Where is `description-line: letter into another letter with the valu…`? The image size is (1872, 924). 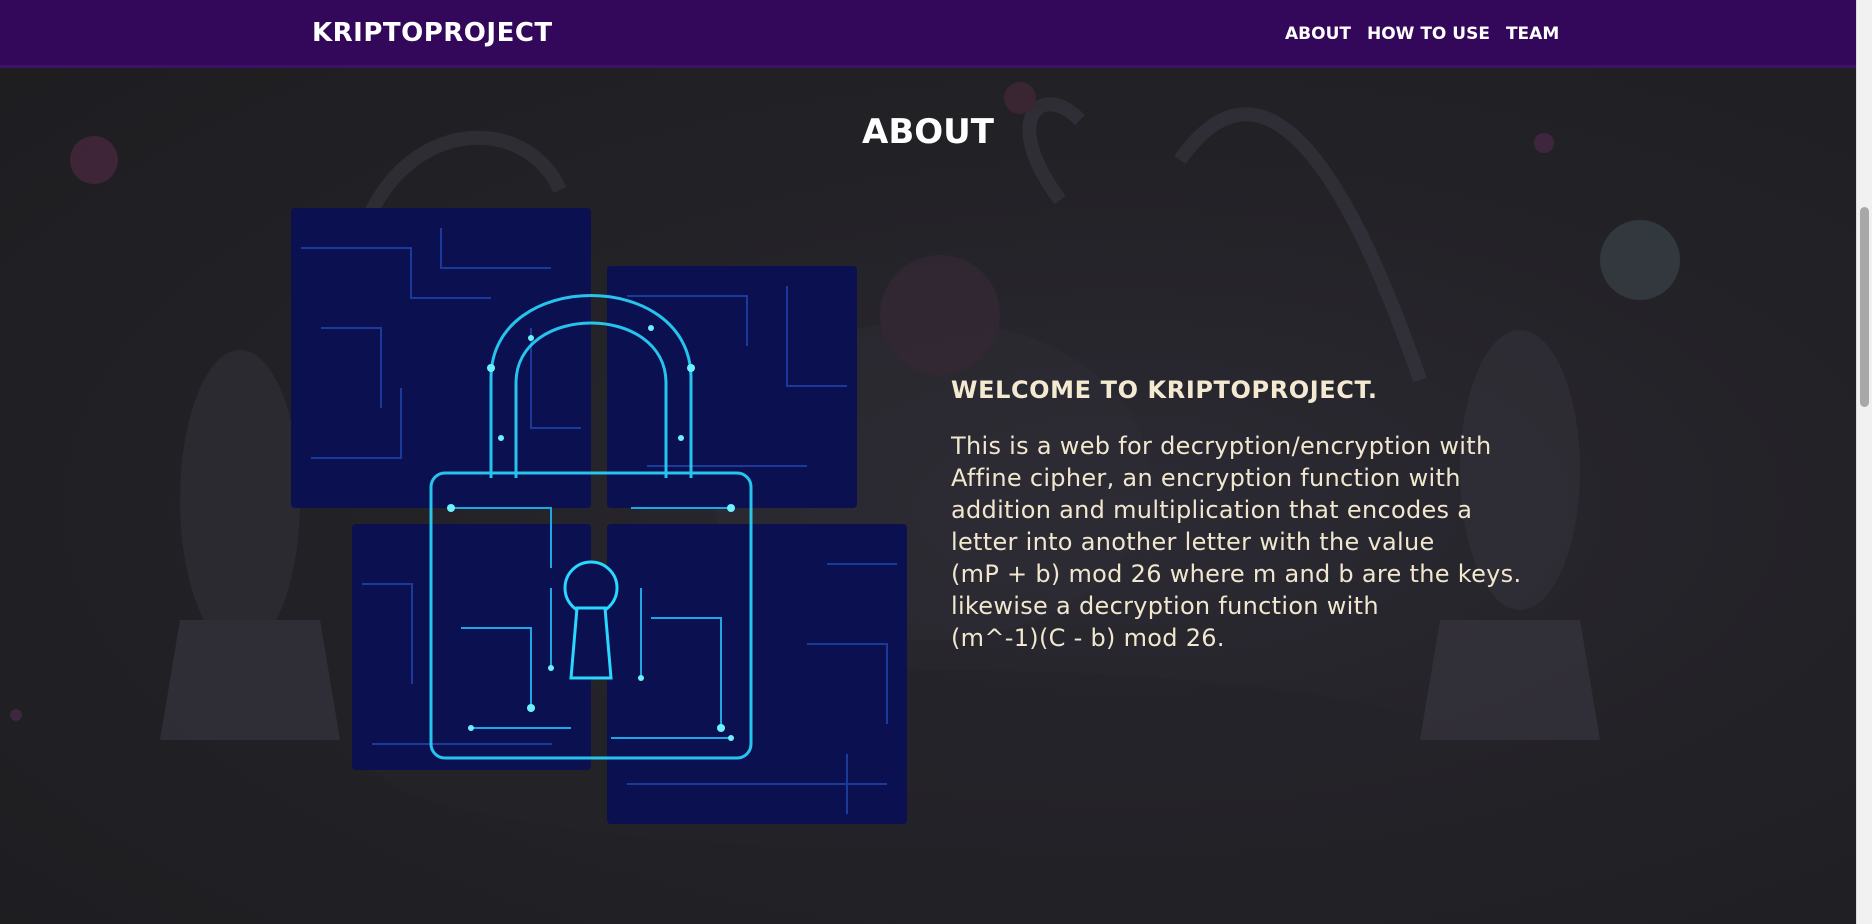 description-line: letter into another letter with the valu… is located at coordinates (1193, 542).